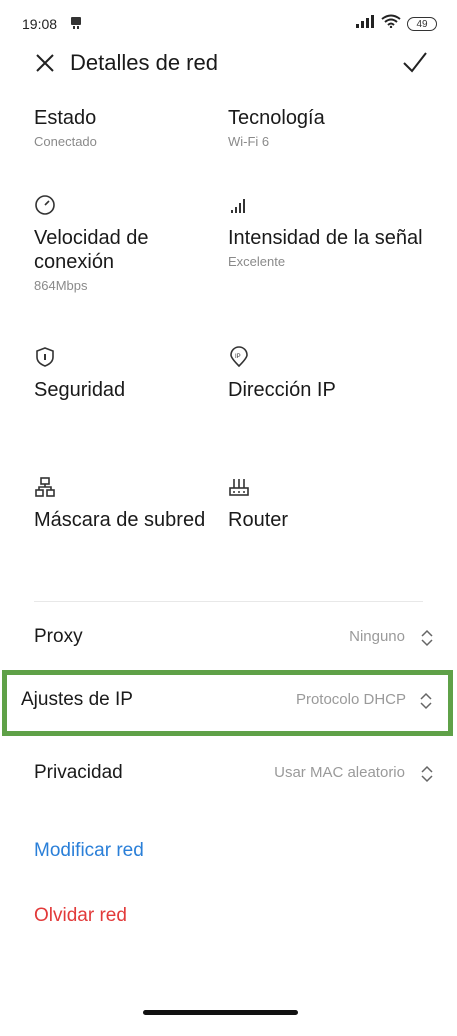 This screenshot has height=1036, width=457. I want to click on section-divider, so click(228, 601).